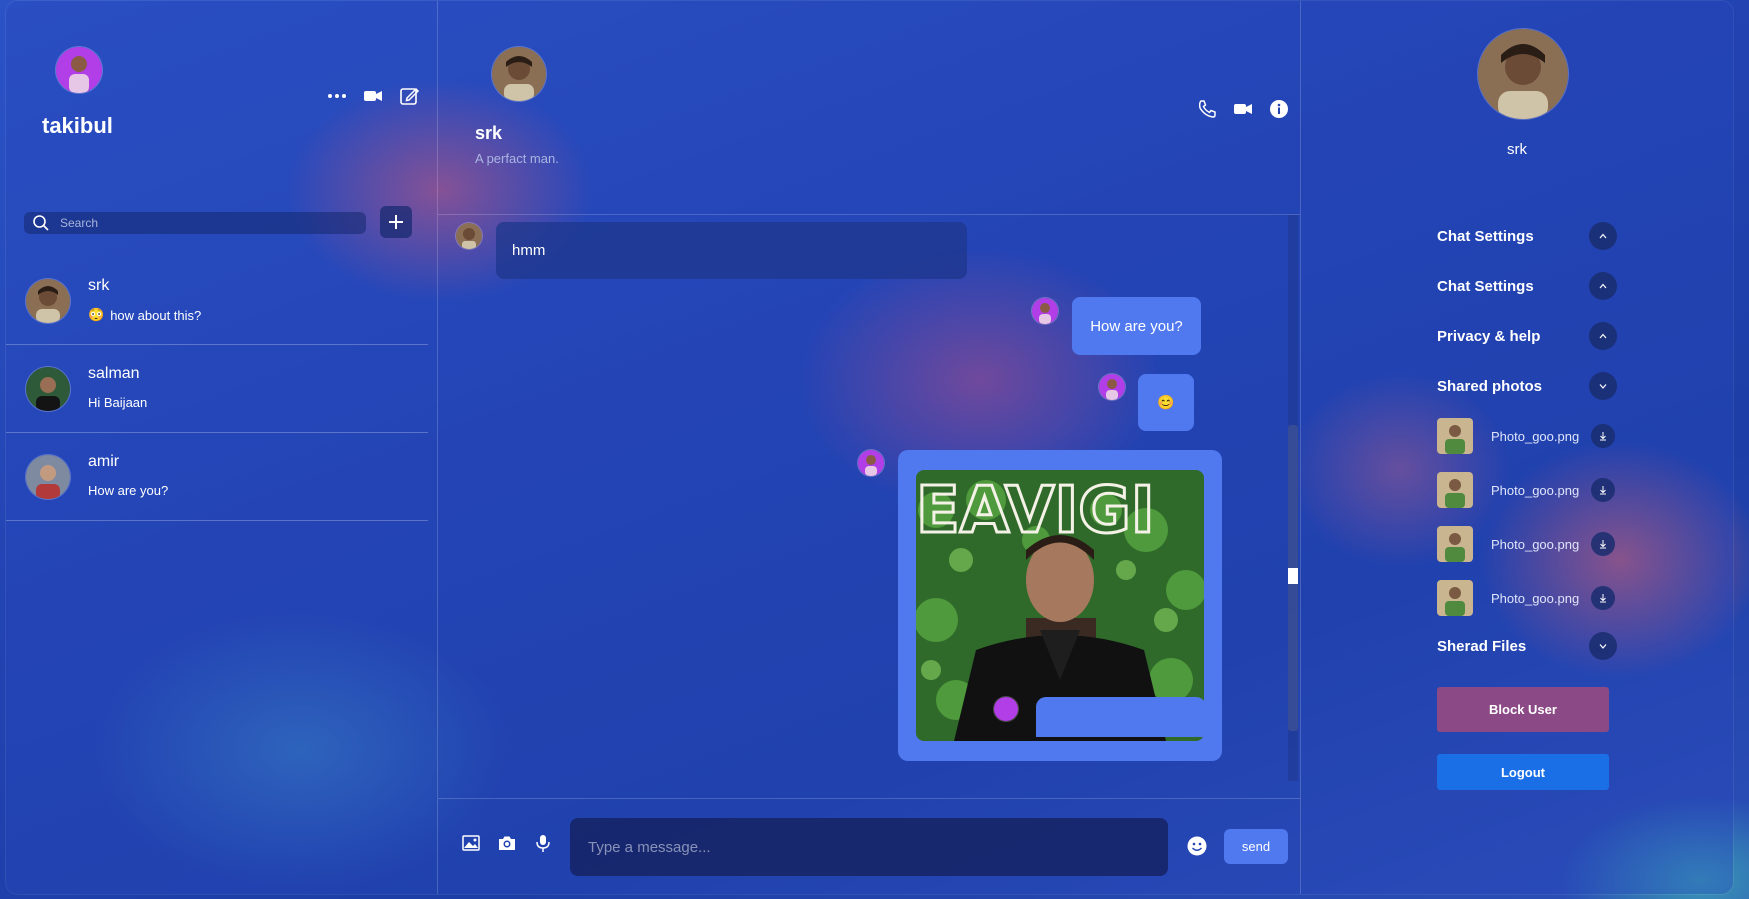 The image size is (1749, 899). What do you see at coordinates (489, 133) in the screenshot?
I see `contact-name: srk` at bounding box center [489, 133].